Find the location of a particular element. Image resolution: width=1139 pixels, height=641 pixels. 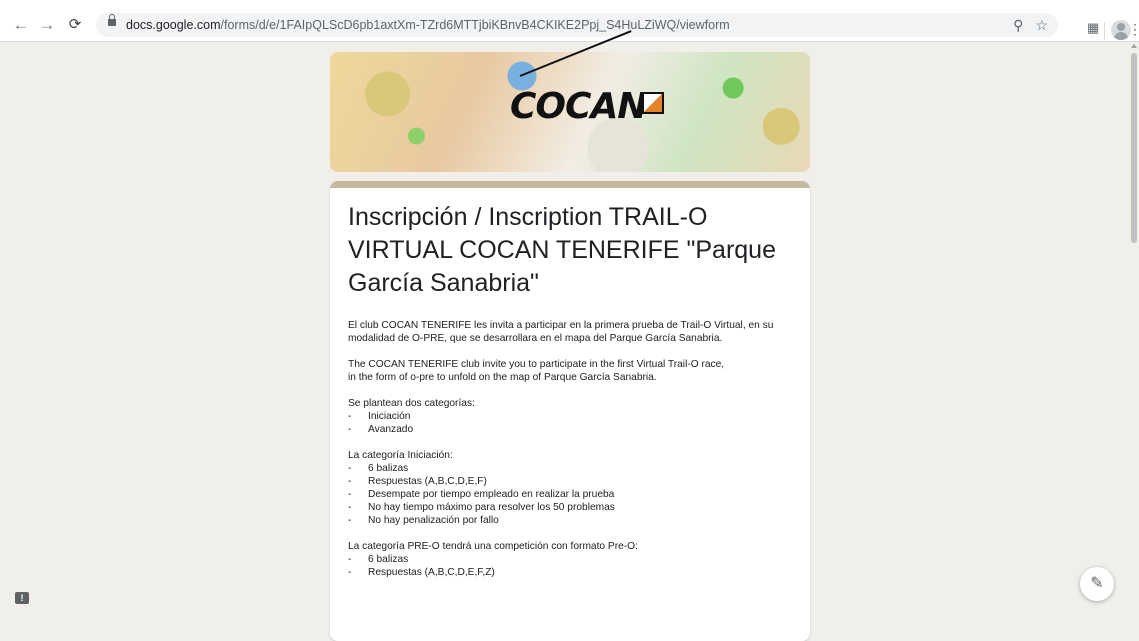

page-scrollbar is located at coordinates (1134, 329).